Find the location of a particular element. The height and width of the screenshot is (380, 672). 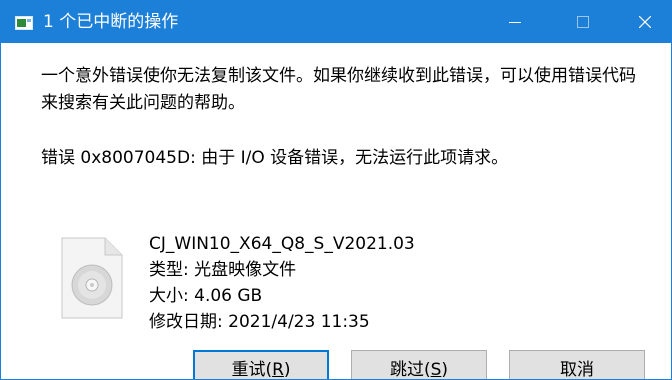

cancel-button: 取消 is located at coordinates (577, 365).